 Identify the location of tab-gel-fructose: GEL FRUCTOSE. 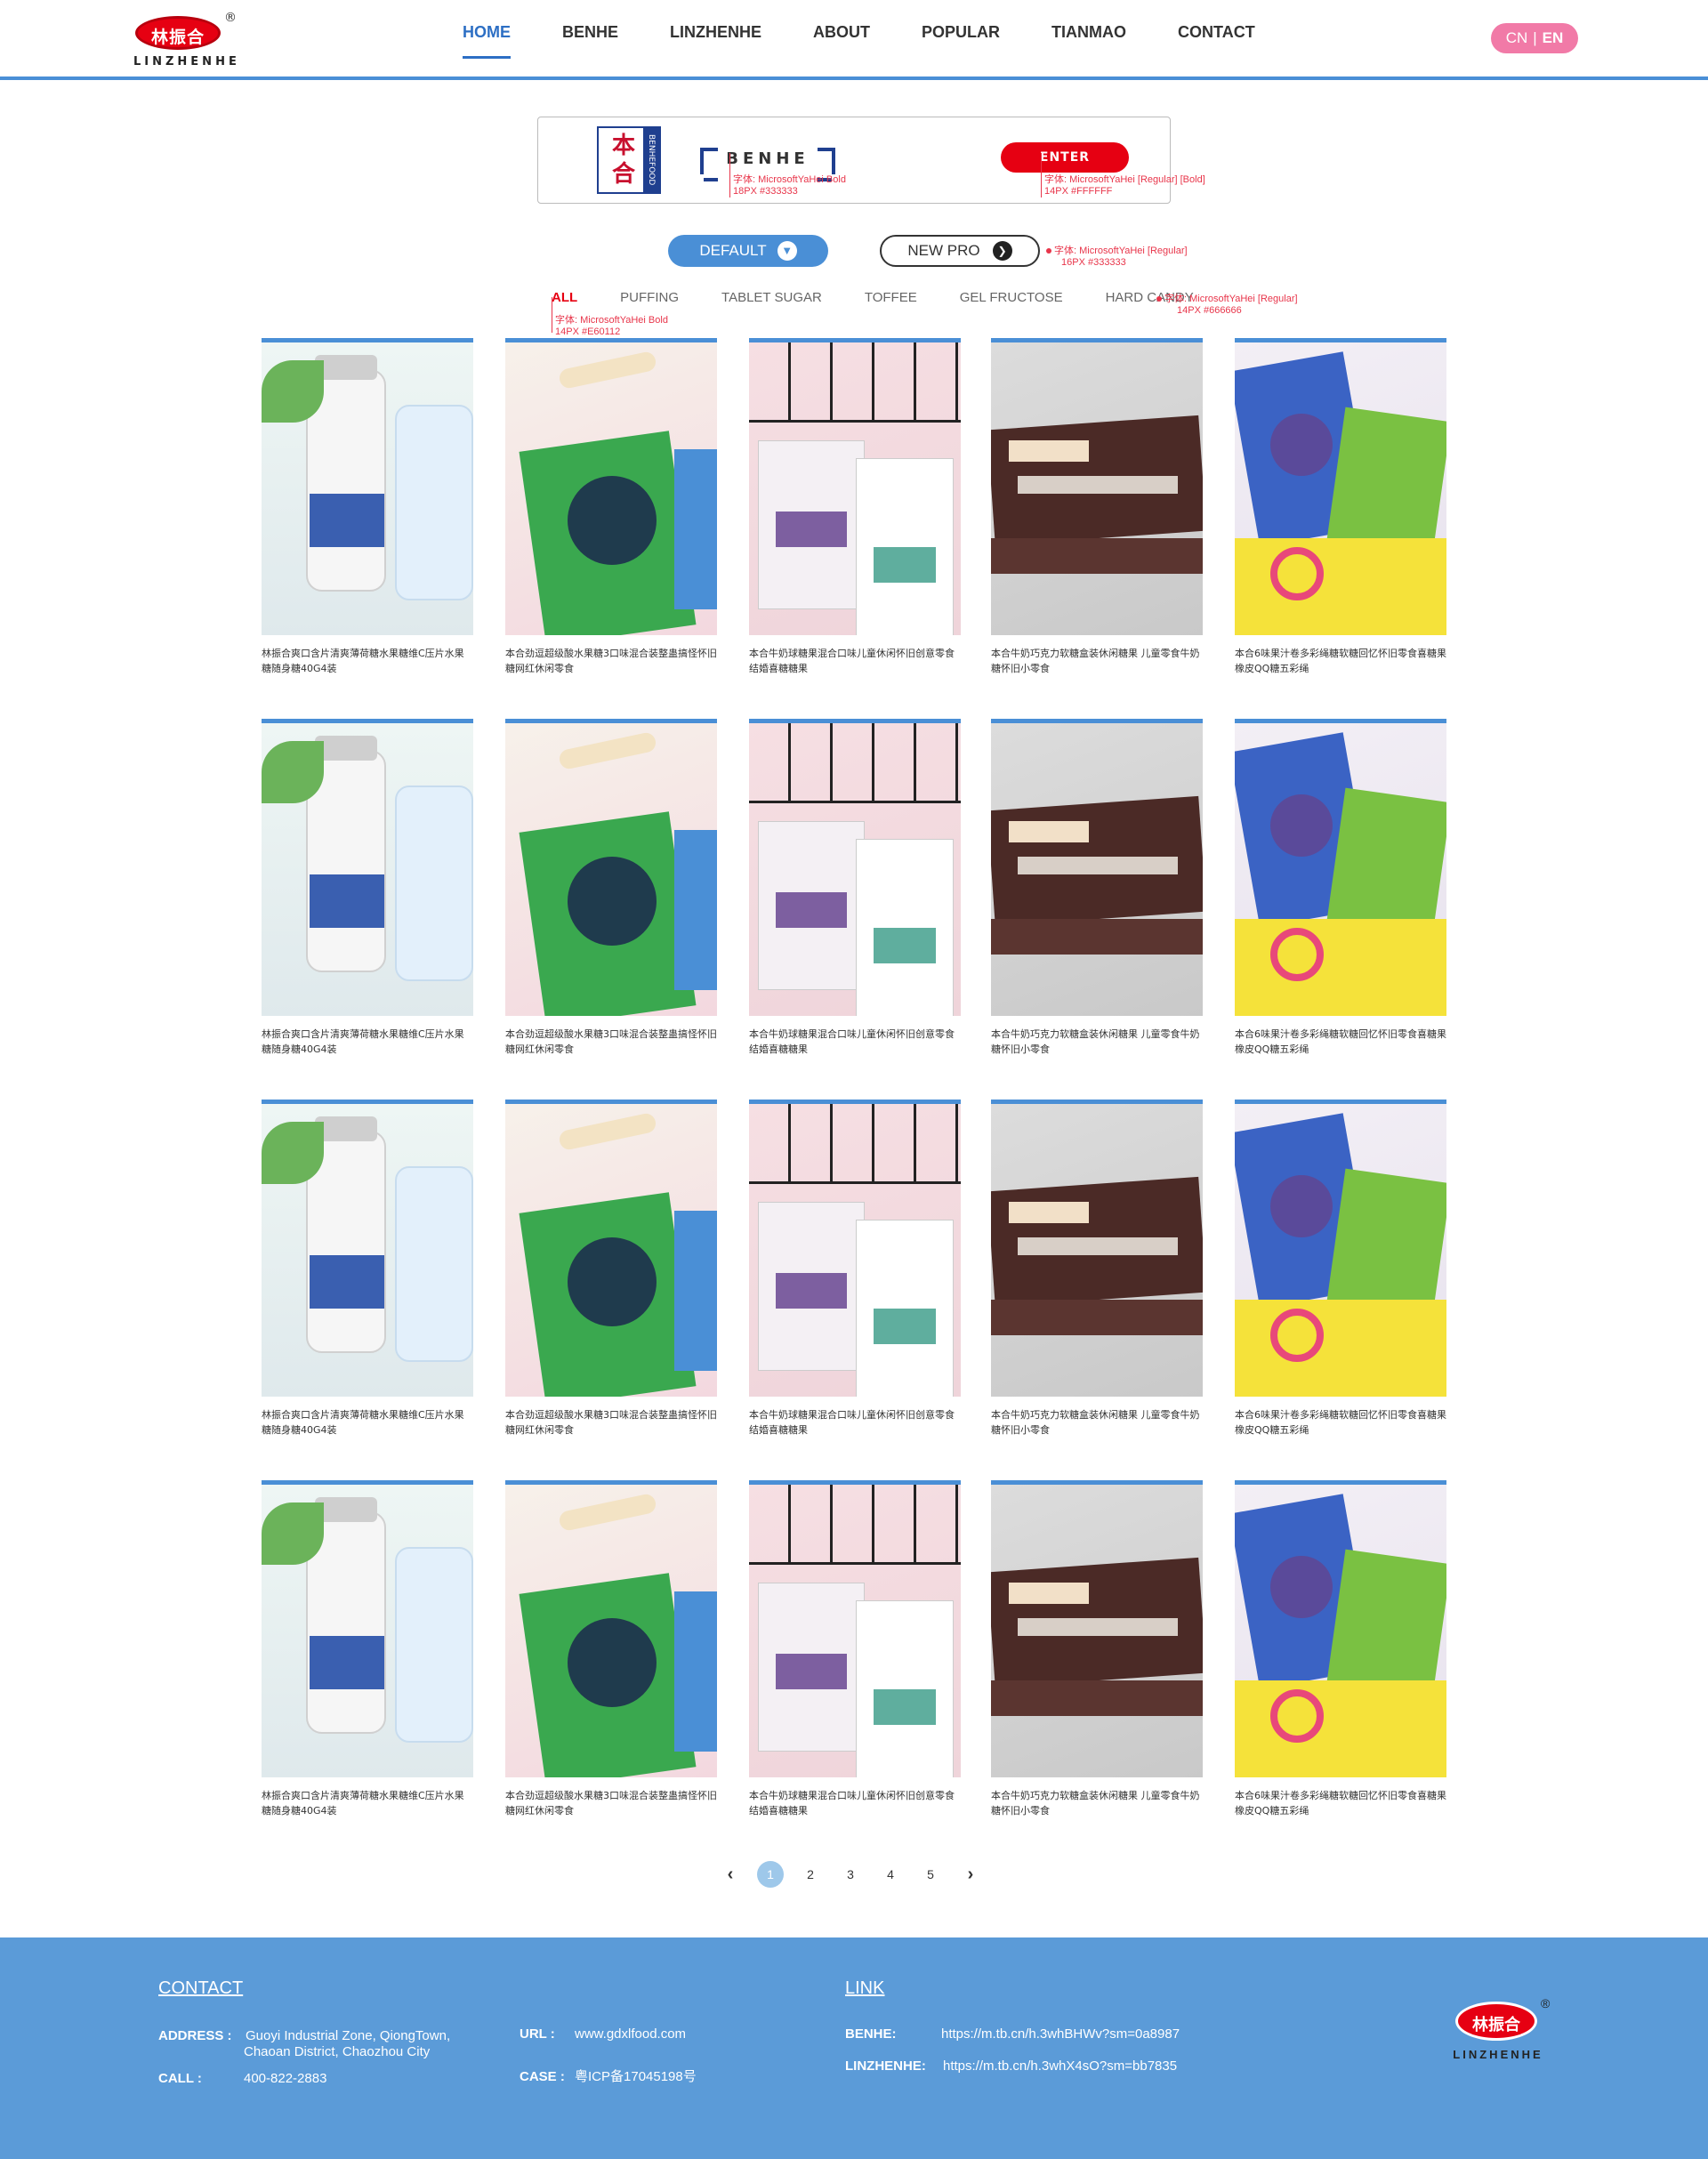
(1011, 300).